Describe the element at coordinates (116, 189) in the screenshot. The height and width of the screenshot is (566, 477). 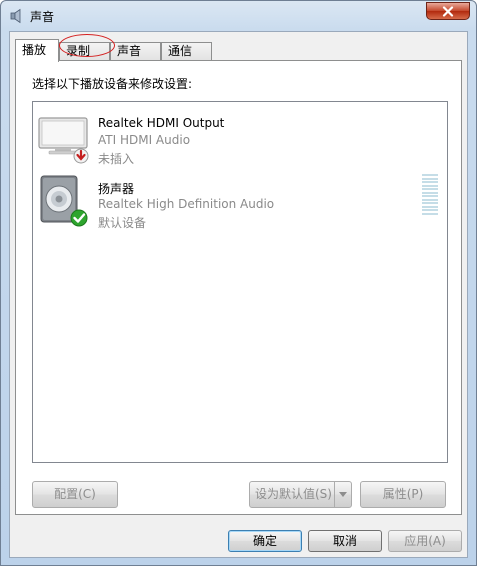
I see `device-name: 扬声器` at that location.